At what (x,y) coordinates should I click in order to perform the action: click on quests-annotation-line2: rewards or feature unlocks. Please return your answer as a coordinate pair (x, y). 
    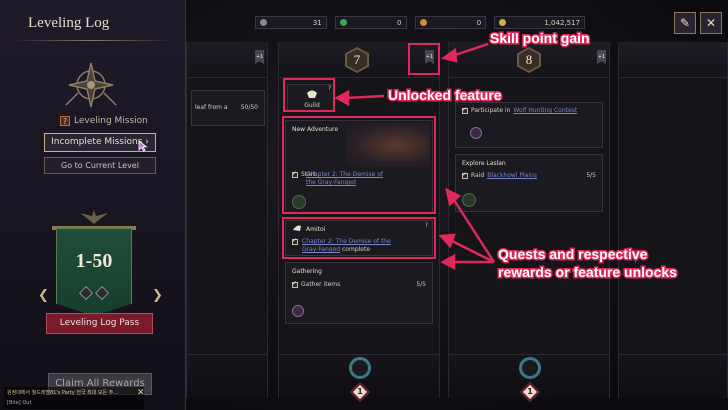
    Looking at the image, I should click on (588, 272).